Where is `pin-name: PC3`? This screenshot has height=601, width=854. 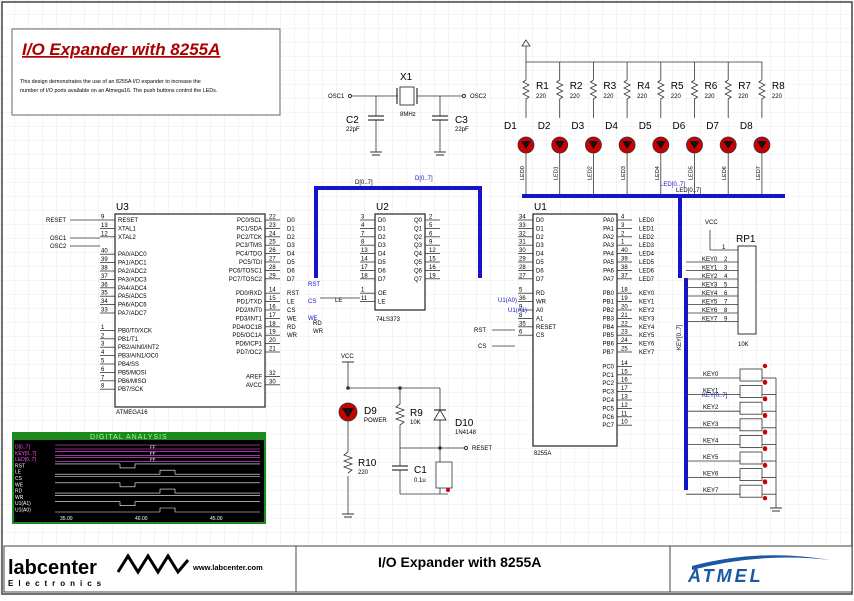
pin-name: PC3 is located at coordinates (608, 393).